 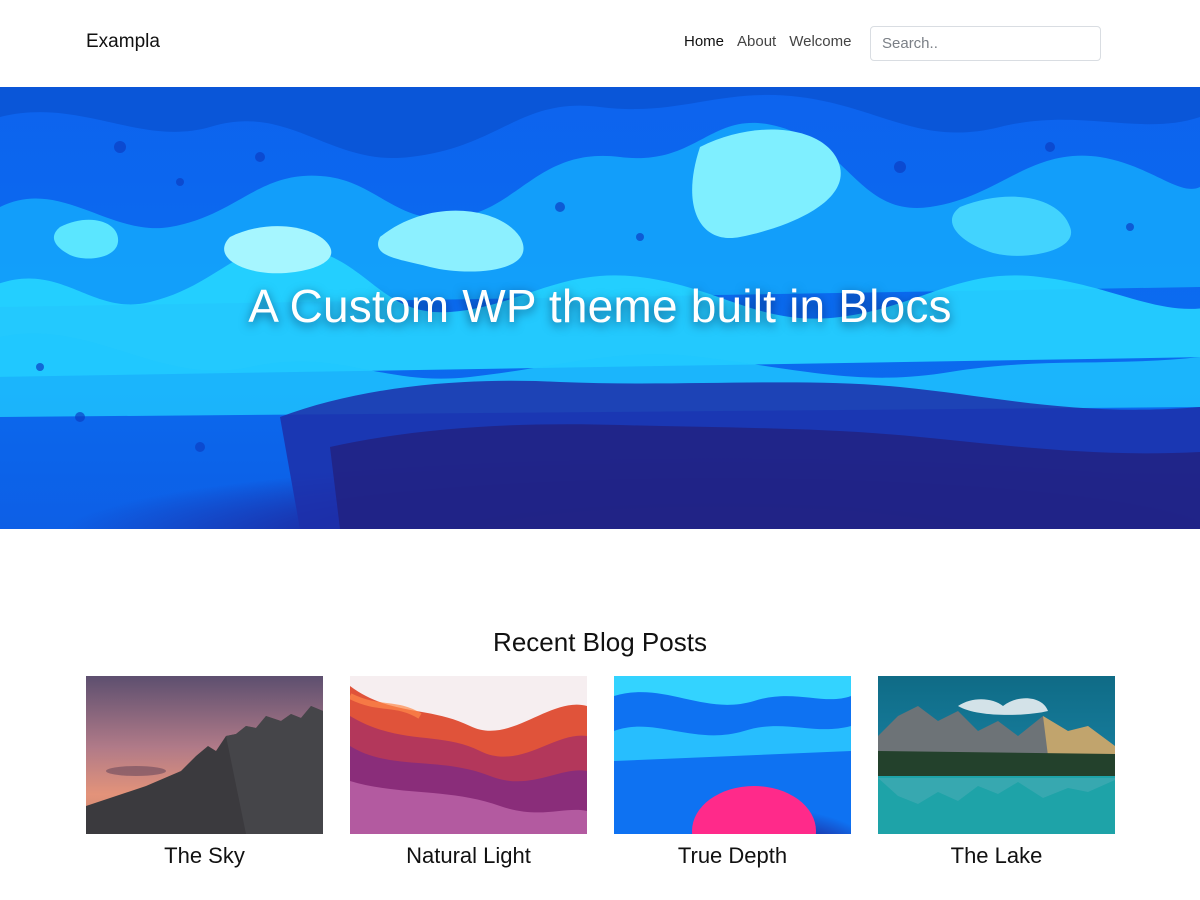 I want to click on brand-logo-link: Exampla, so click(x=123, y=42).